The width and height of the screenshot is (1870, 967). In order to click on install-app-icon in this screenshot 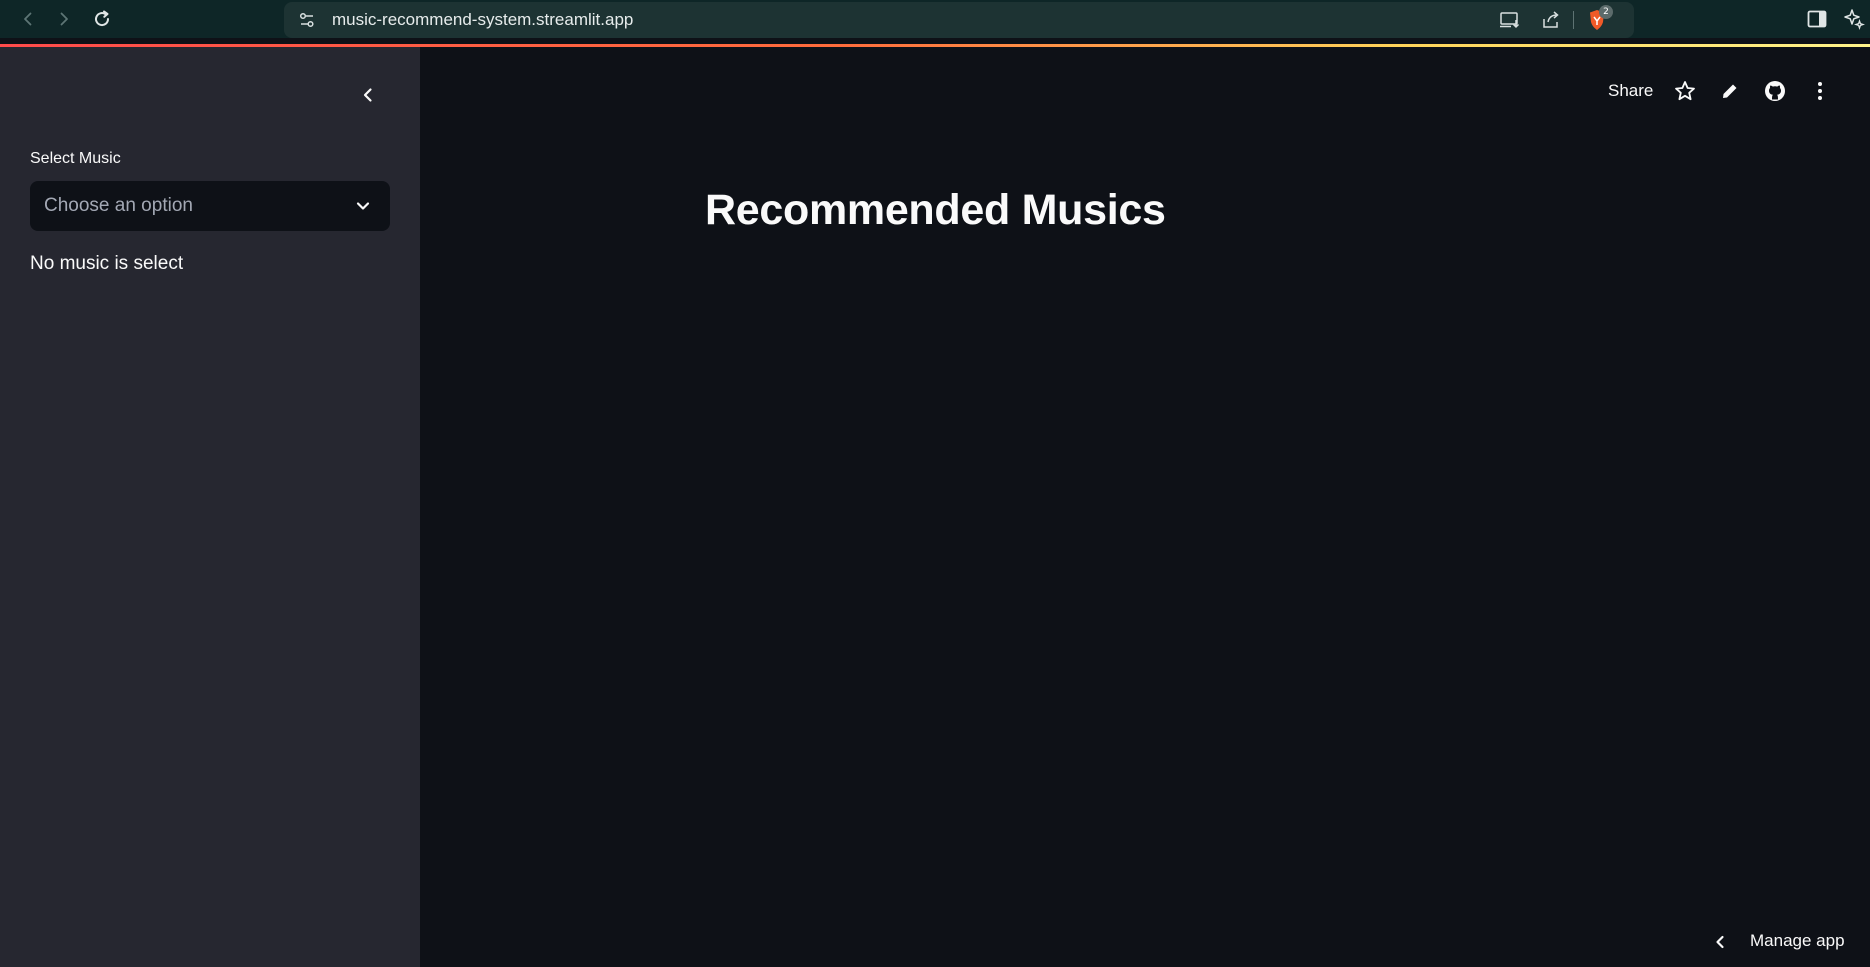, I will do `click(1510, 20)`.